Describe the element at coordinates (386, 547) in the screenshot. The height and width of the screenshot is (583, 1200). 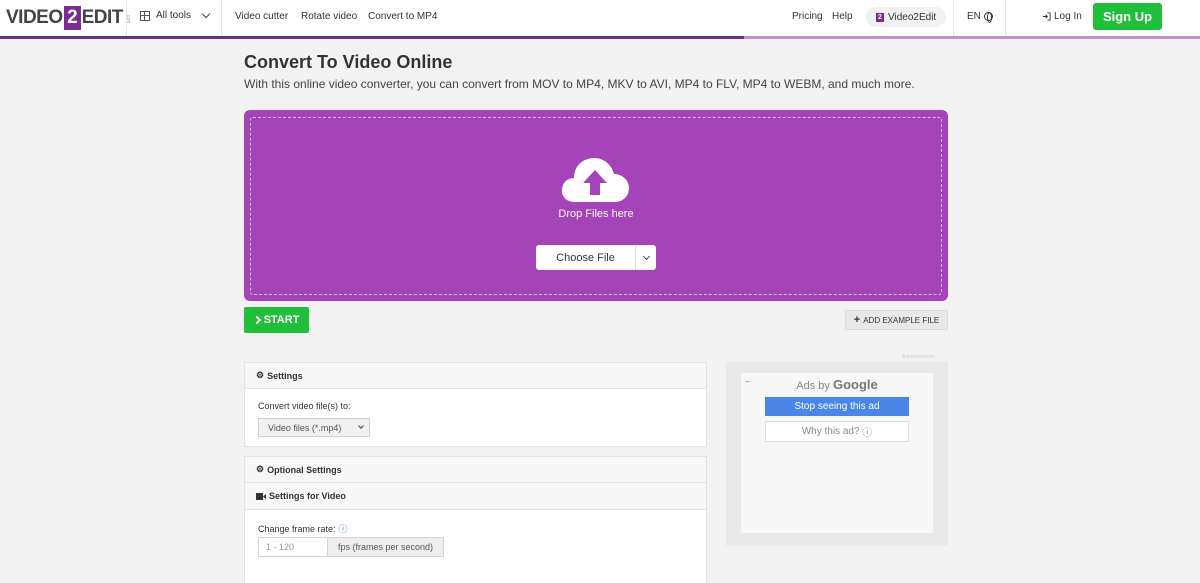
I see `frame-rate-unit: fps (frames per second)` at that location.